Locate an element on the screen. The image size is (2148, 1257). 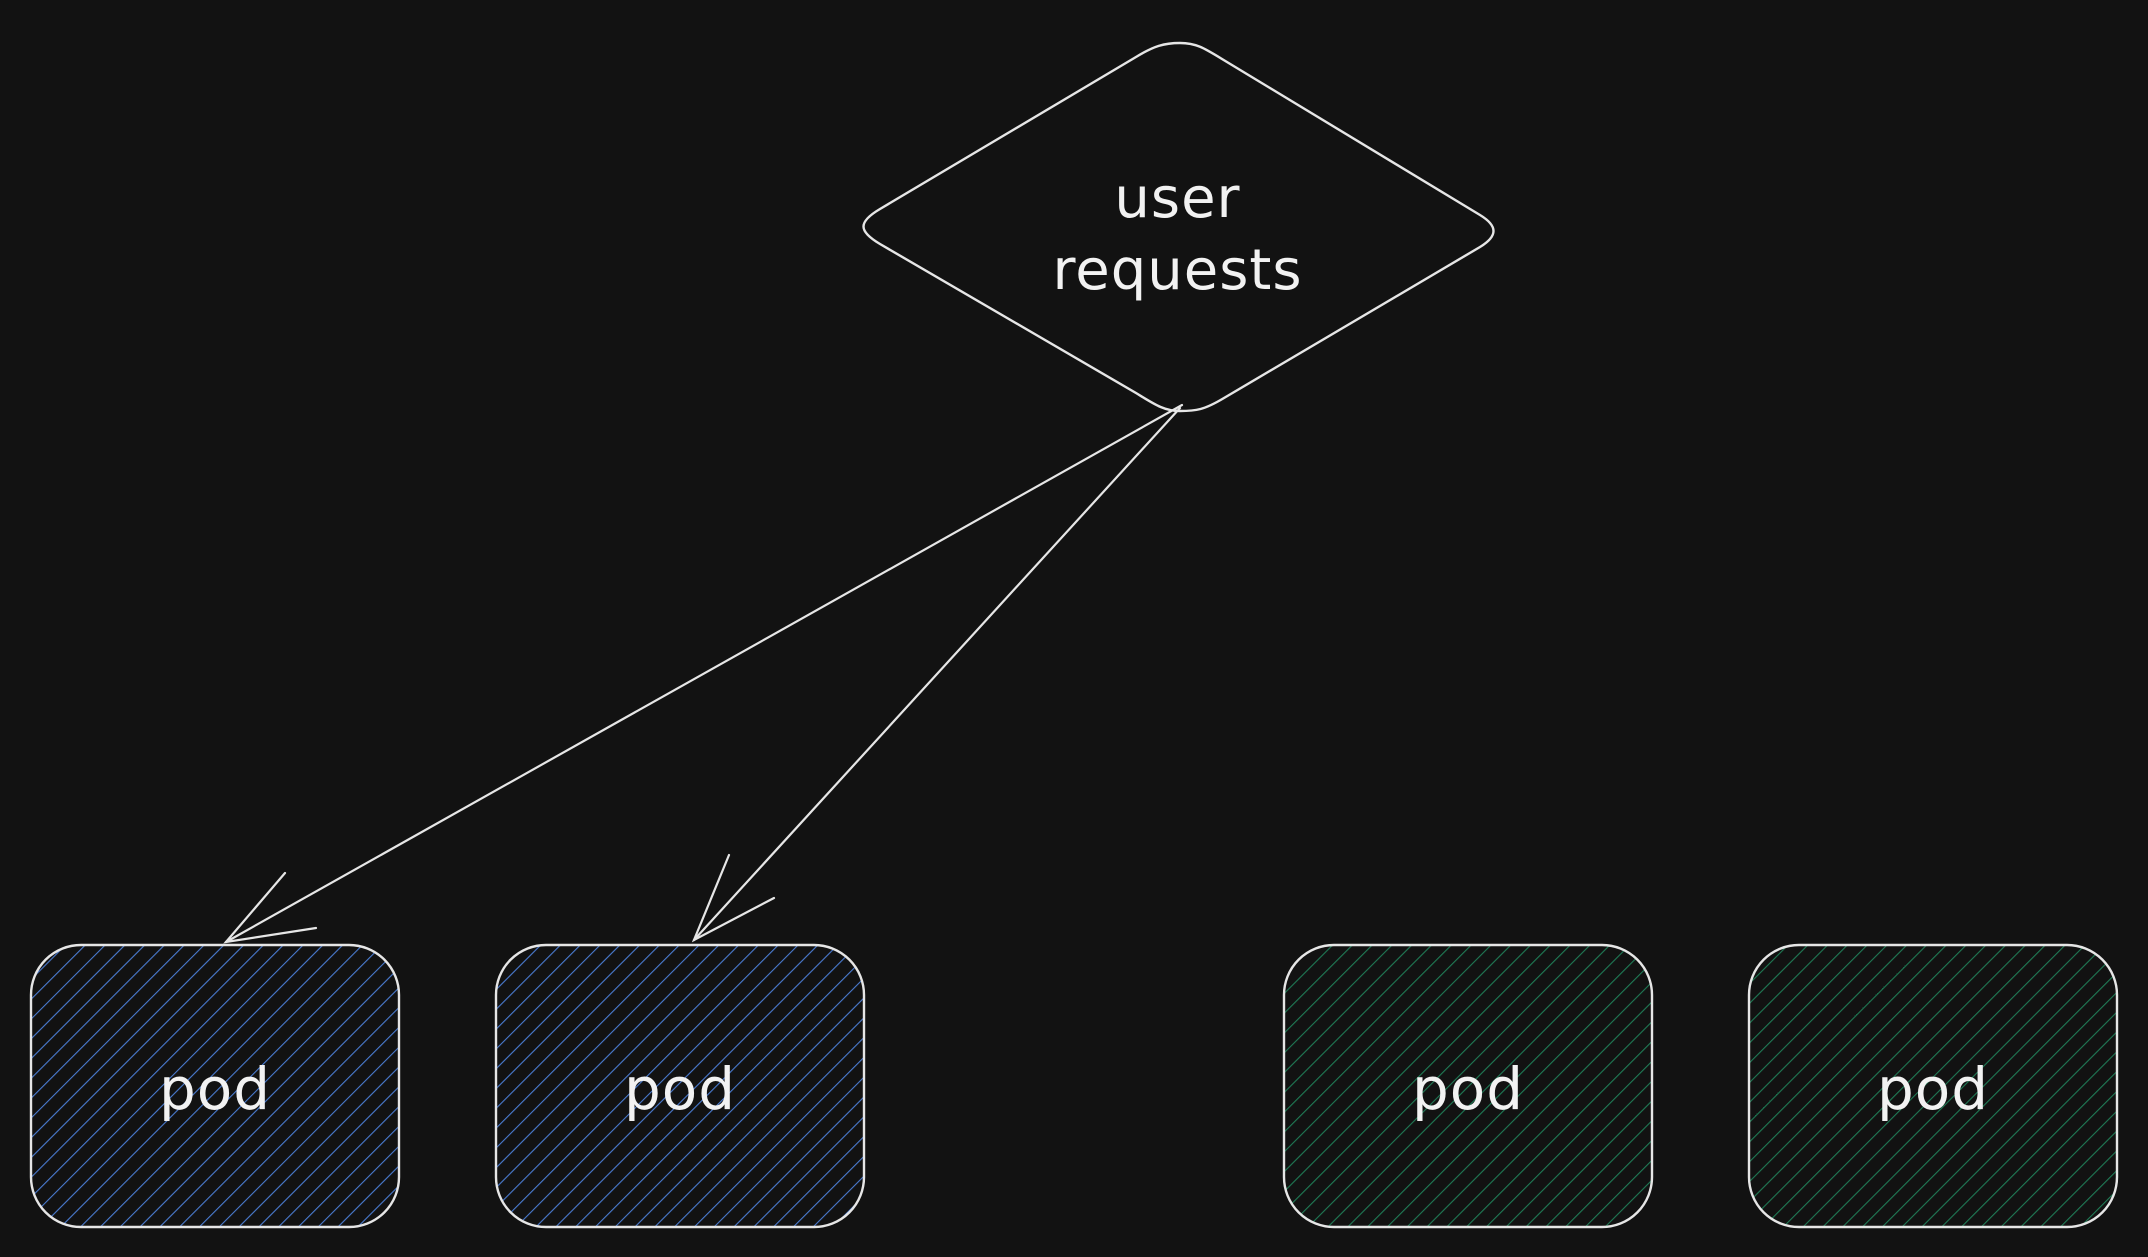
decision-label: user requests is located at coordinates (1177, 234).